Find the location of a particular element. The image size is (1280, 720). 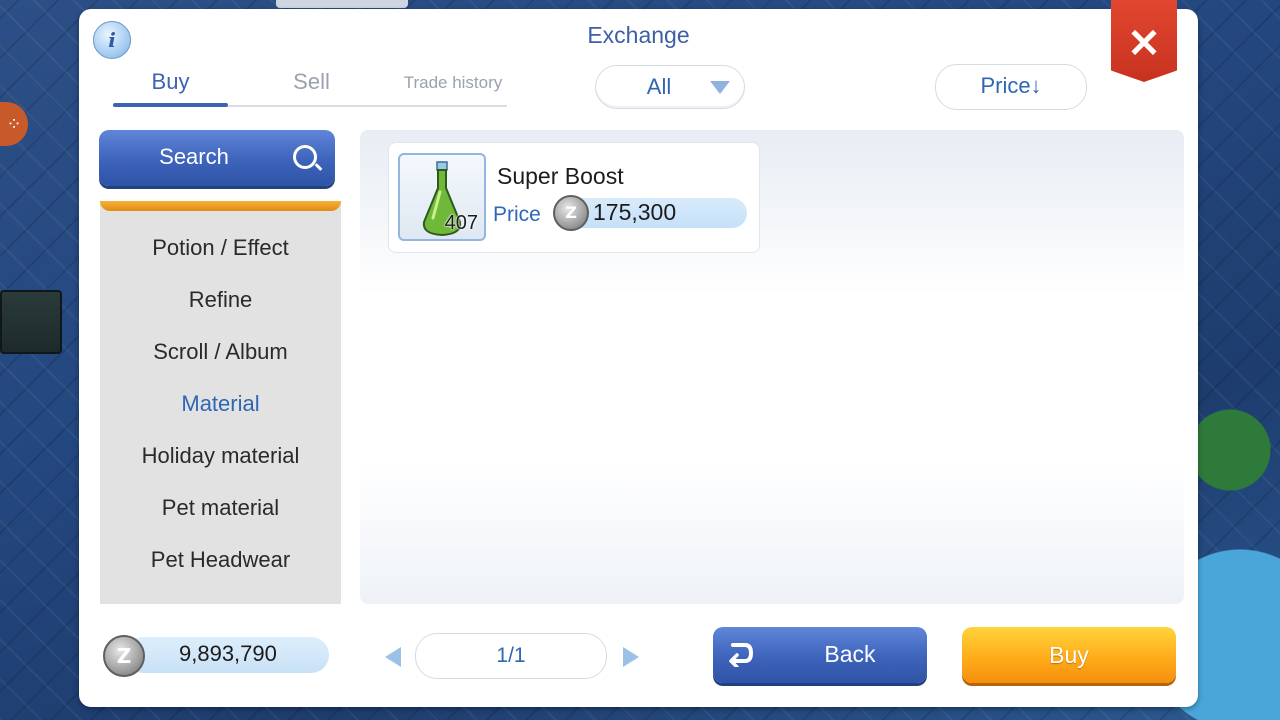

back-button: Back is located at coordinates (820, 655).